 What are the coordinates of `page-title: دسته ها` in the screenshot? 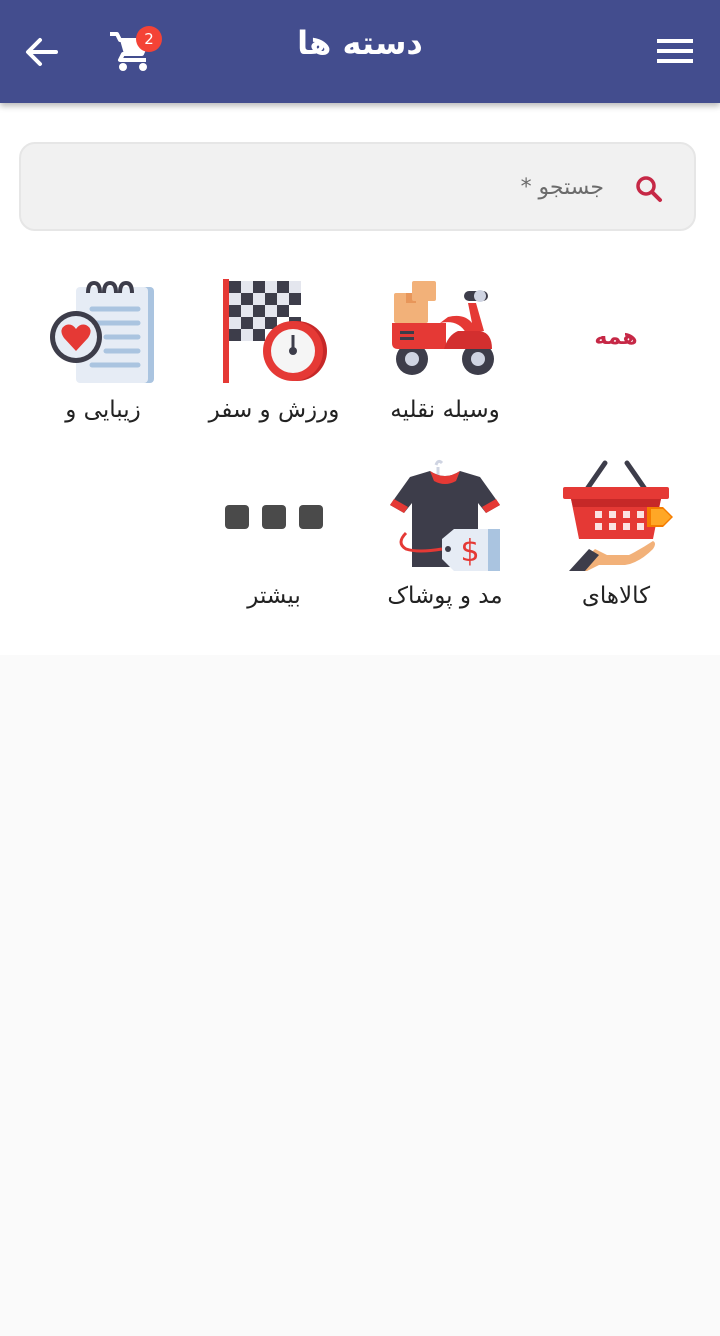 It's located at (360, 43).